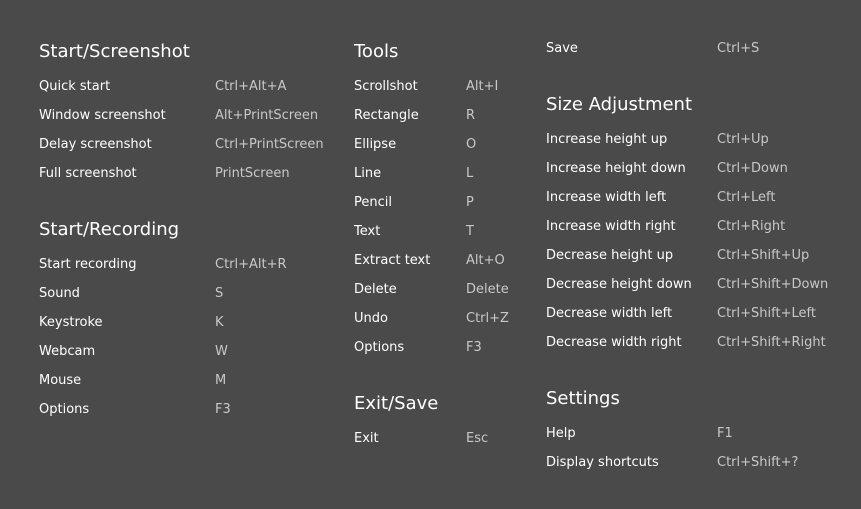  Describe the element at coordinates (189, 122) in the screenshot. I see `shortcut-row-window-screenshot: Window screenshot Alt+PrintScreen` at that location.